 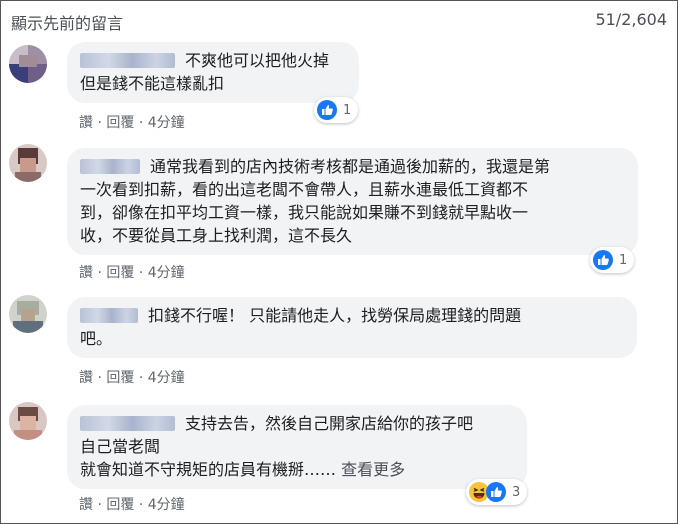 What do you see at coordinates (257, 60) in the screenshot?
I see `comment-text-line: 不爽他可以把他火掉` at bounding box center [257, 60].